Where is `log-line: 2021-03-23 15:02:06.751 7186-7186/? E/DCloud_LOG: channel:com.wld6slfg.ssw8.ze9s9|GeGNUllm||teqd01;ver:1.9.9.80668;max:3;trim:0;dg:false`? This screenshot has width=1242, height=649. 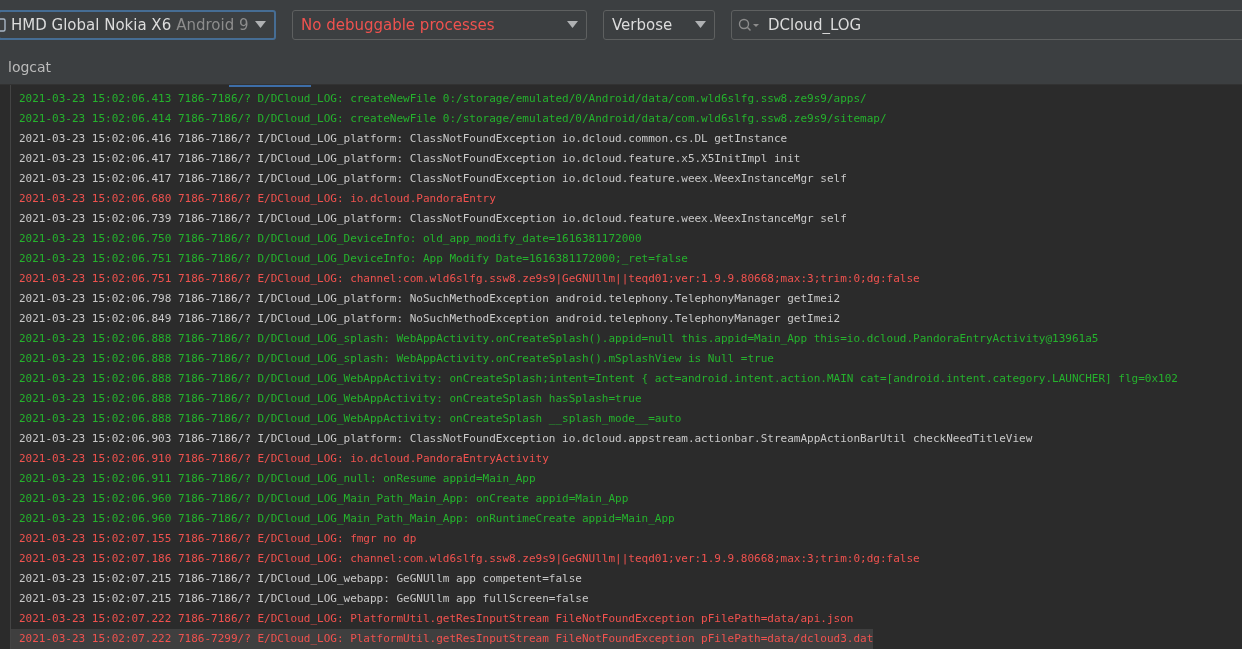
log-line: 2021-03-23 15:02:06.751 7186-7186/? E/DCloud_LOG: channel:com.wld6slfg.ssw8.ze9s9|GeGNUllm||teqd01;ver:1.9.9.80668;max:3;trim:0;dg:false is located at coordinates (469, 279).